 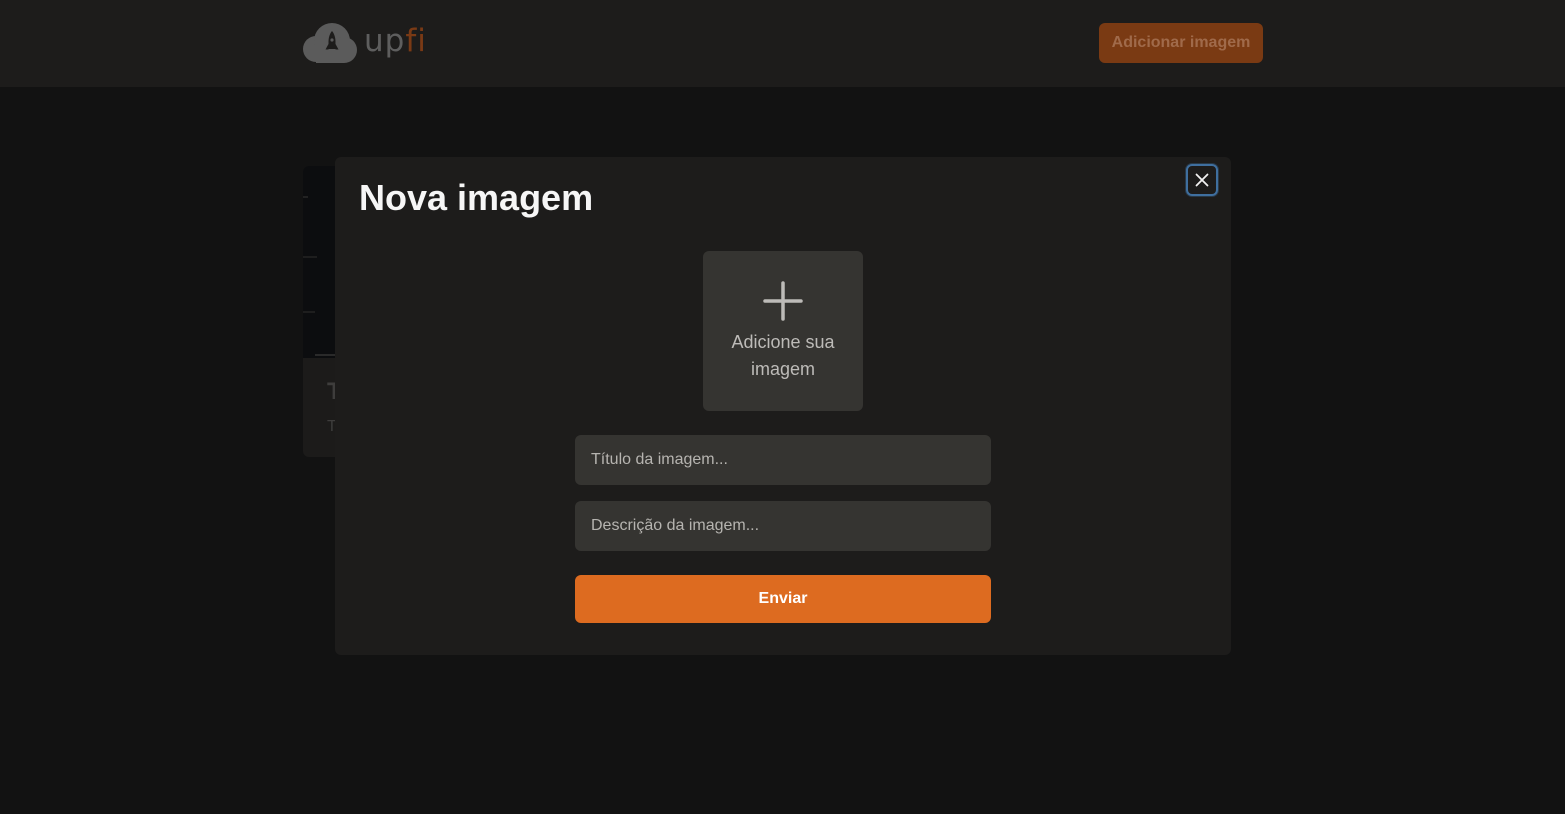 I want to click on cloud-rocket-icon, so click(x=330, y=43).